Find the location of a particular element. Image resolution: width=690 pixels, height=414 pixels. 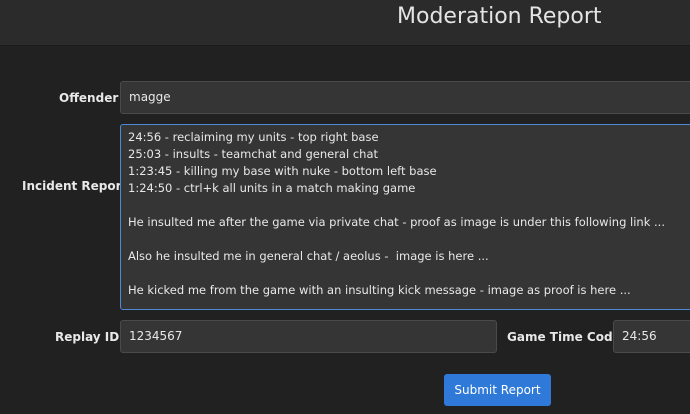

offender-input: magge is located at coordinates (405, 97).